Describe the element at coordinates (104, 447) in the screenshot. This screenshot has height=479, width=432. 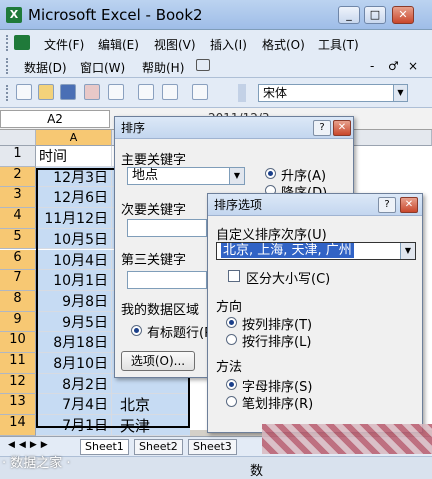
I see `sheet-tab-1: Sheet1` at that location.